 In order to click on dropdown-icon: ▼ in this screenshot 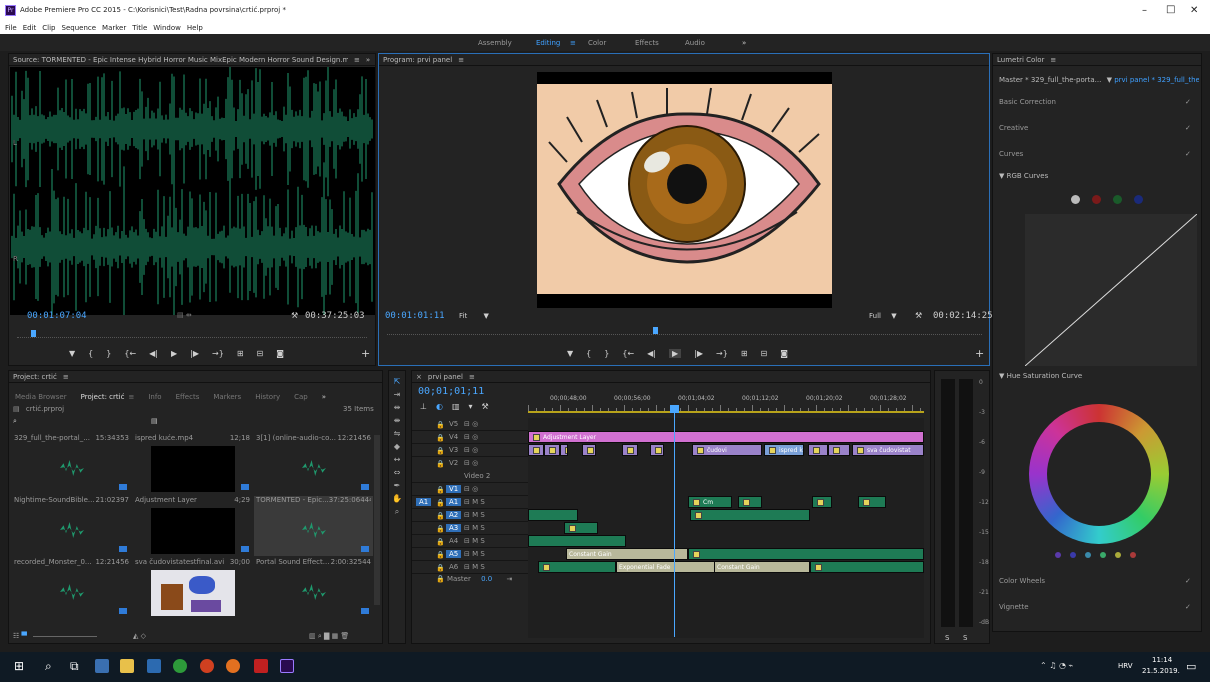, I will do `click(1109, 80)`.